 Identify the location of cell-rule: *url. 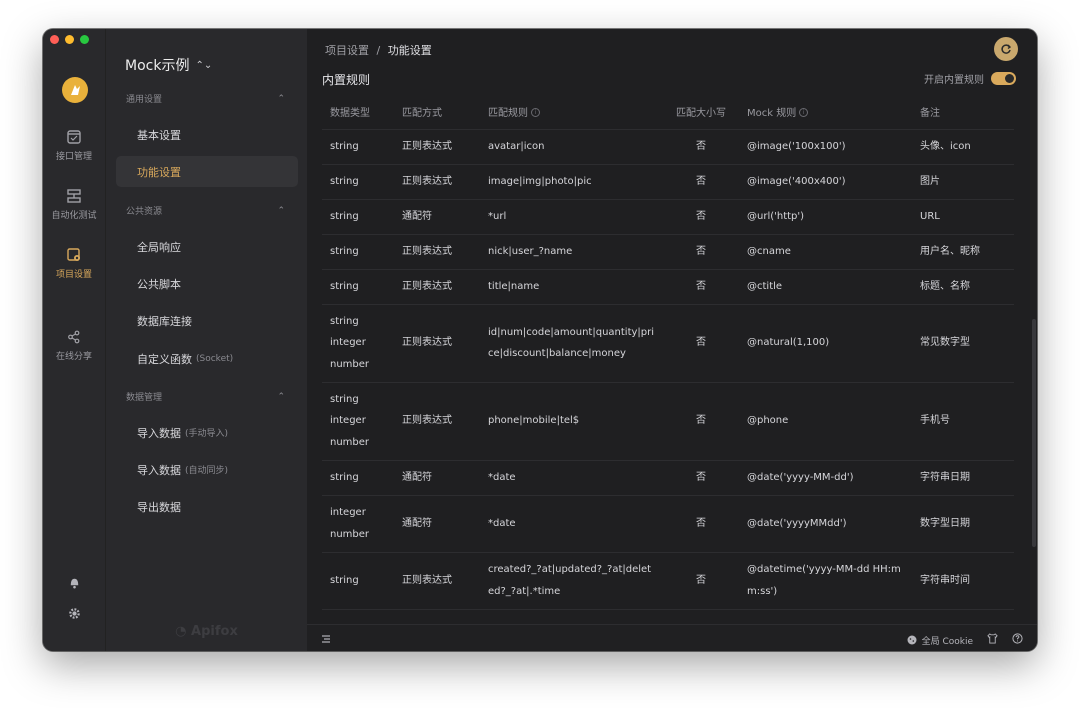
(571, 217).